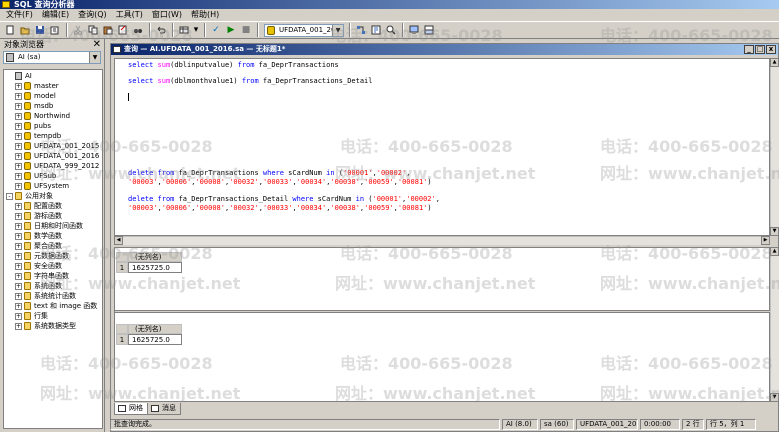 Image resolution: width=779 pixels, height=432 pixels. Describe the element at coordinates (53, 316) in the screenshot. I see `tree-item: + 行集` at that location.